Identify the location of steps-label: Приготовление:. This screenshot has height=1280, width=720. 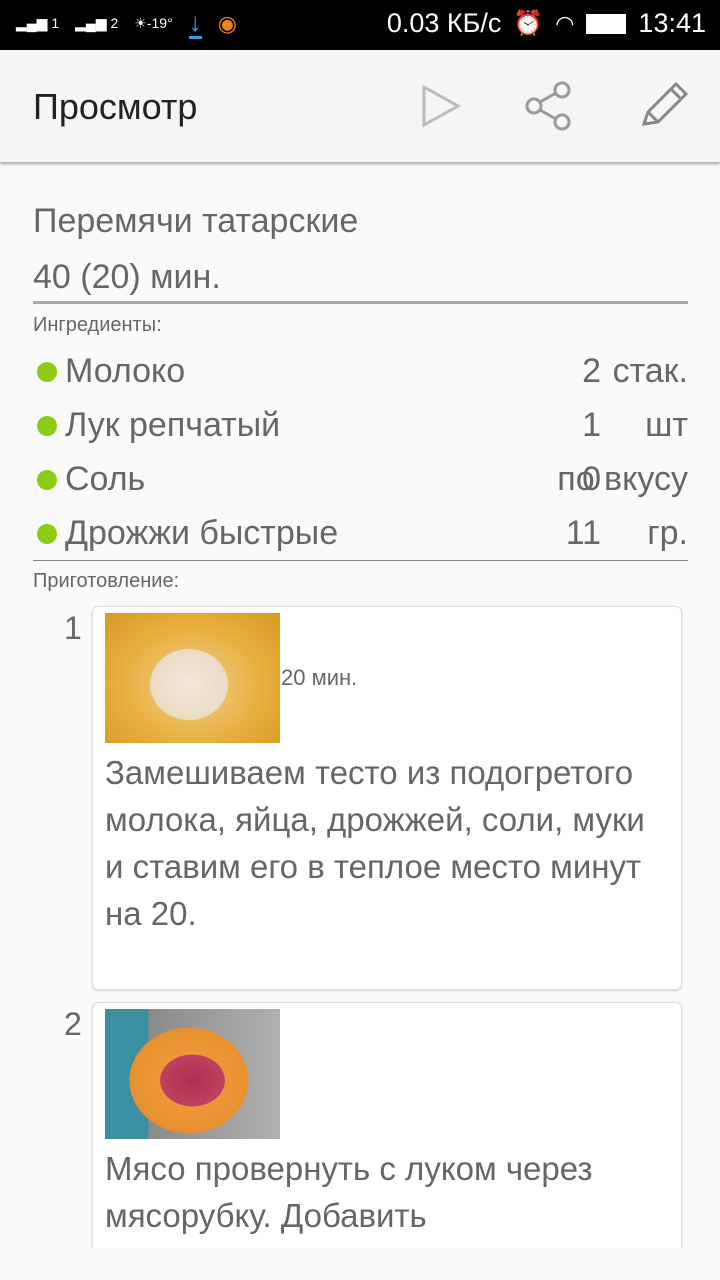
(106, 581).